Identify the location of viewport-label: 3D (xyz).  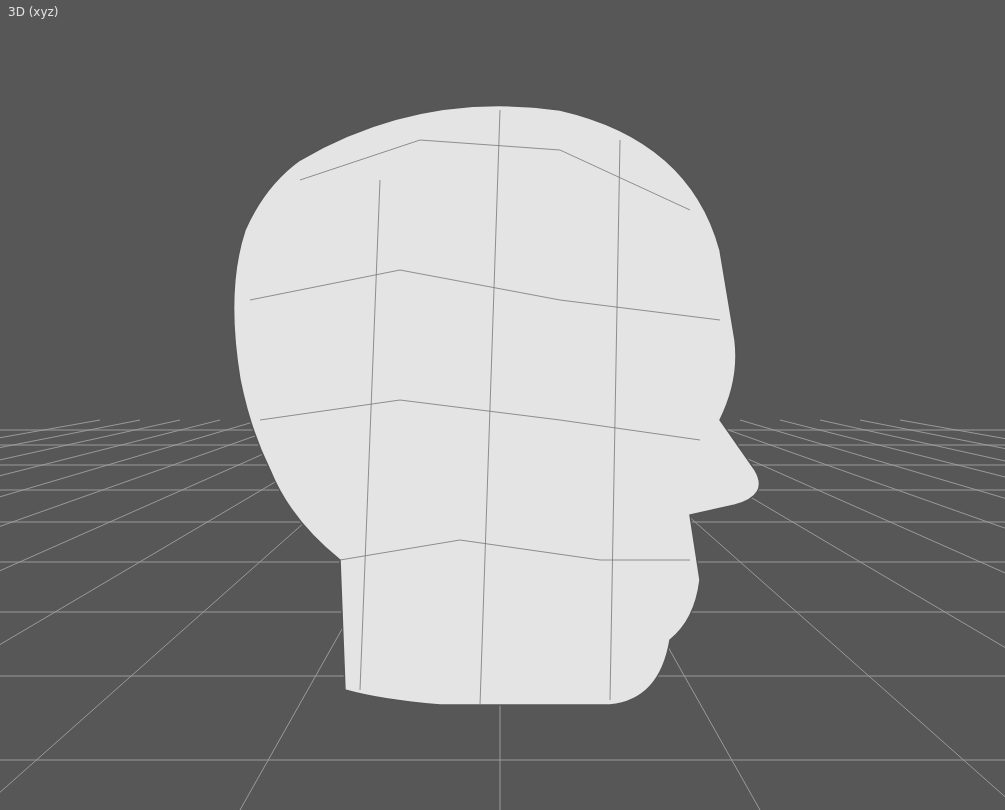
(33, 12).